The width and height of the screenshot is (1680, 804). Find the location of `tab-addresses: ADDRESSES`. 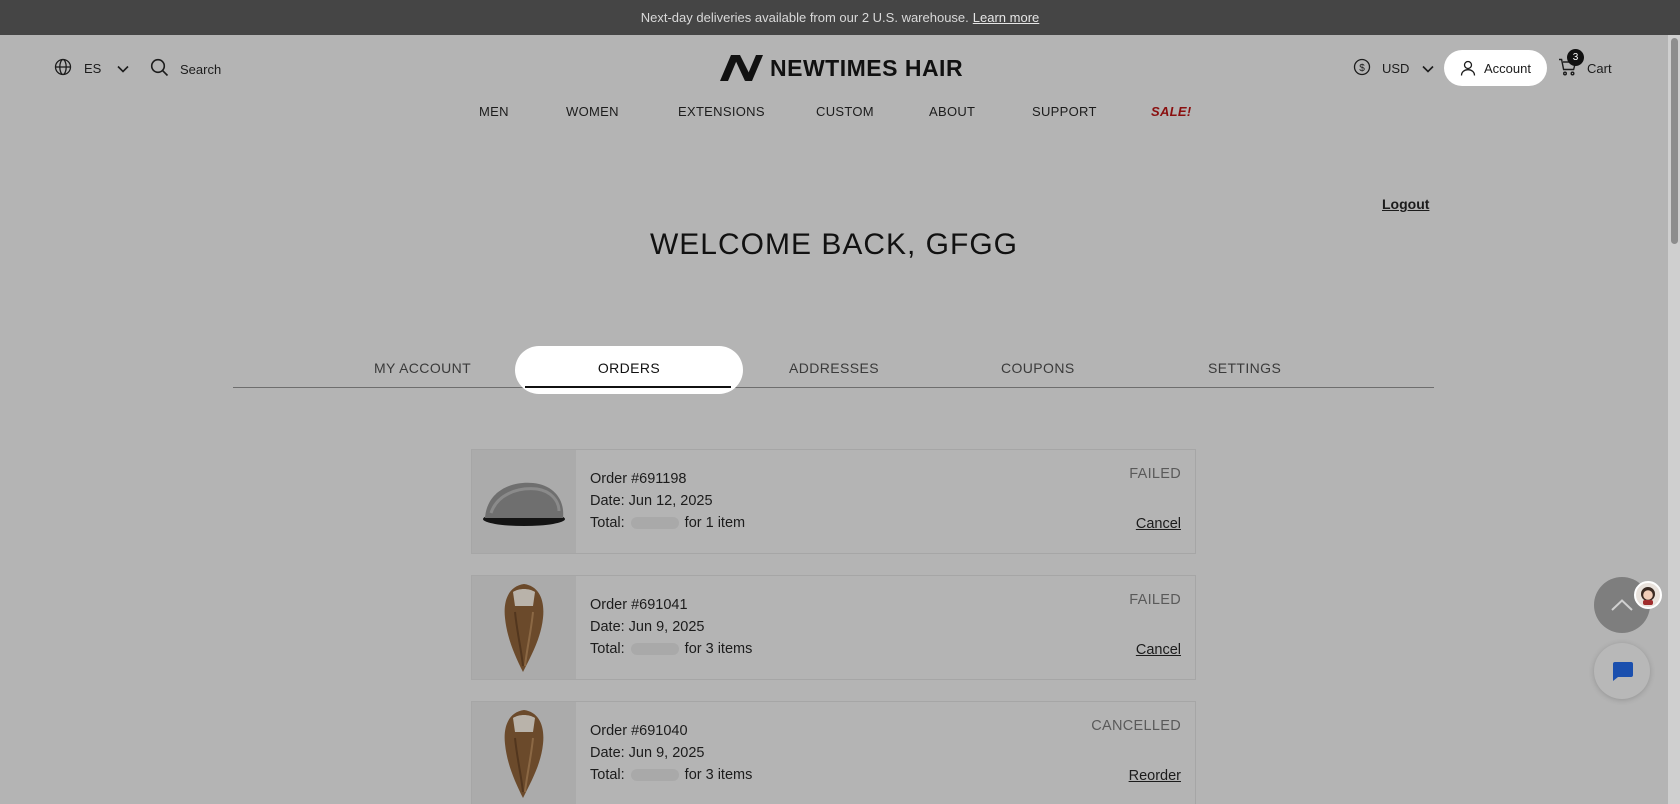

tab-addresses: ADDRESSES is located at coordinates (834, 368).